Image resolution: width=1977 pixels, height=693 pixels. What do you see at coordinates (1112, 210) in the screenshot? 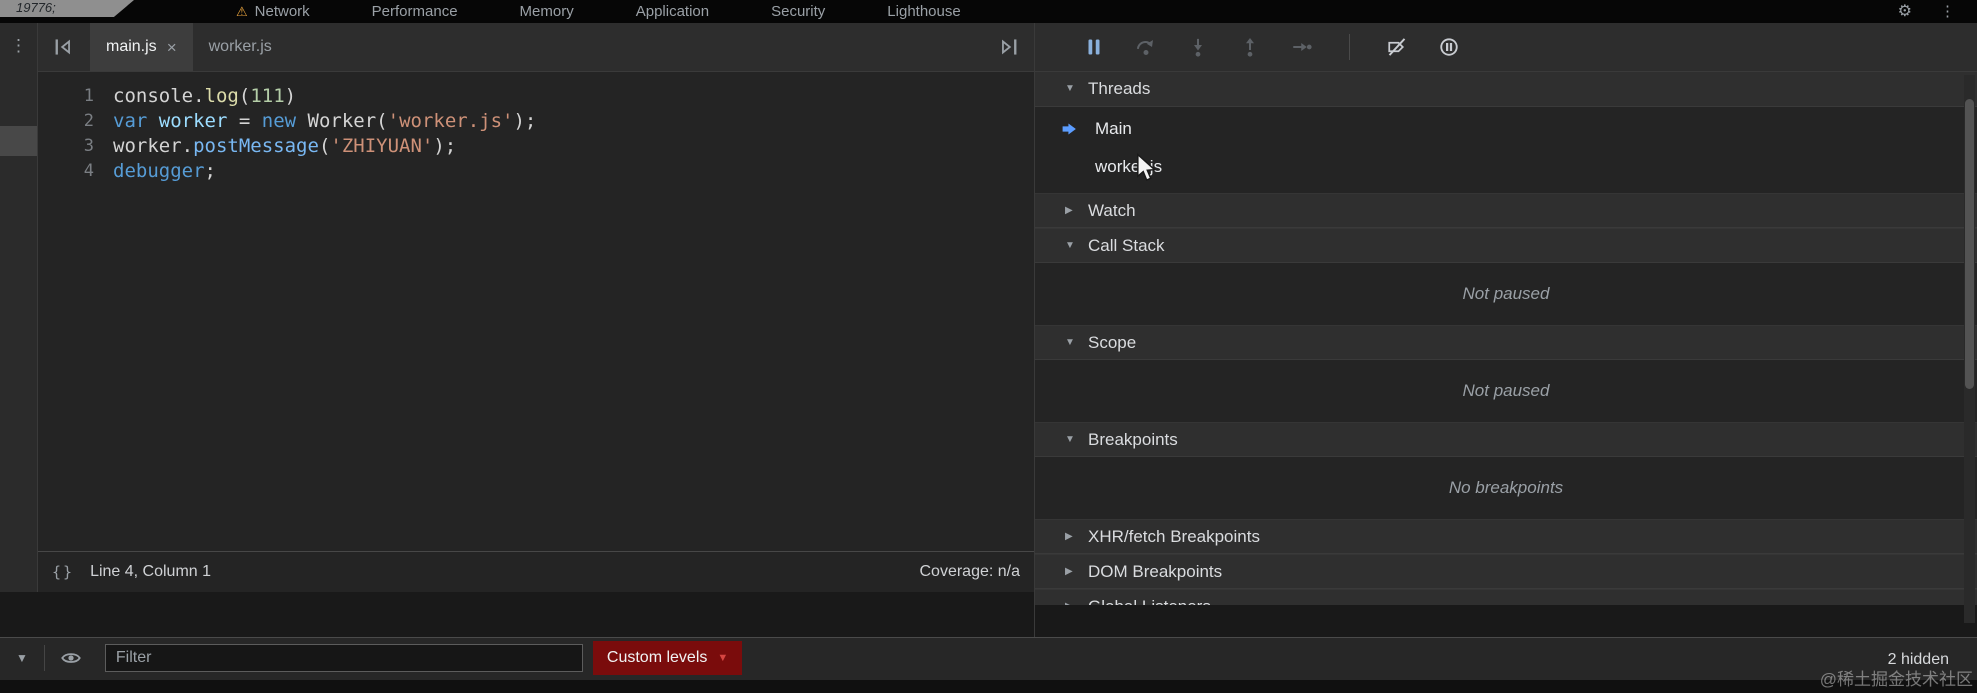
I see `section-title: Watch` at bounding box center [1112, 210].